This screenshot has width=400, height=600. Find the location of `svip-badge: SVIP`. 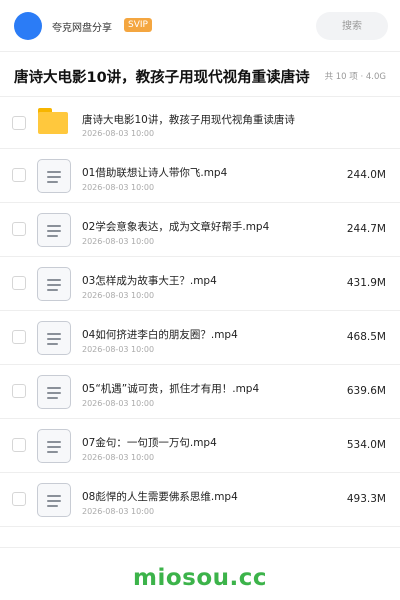

svip-badge: SVIP is located at coordinates (138, 25).